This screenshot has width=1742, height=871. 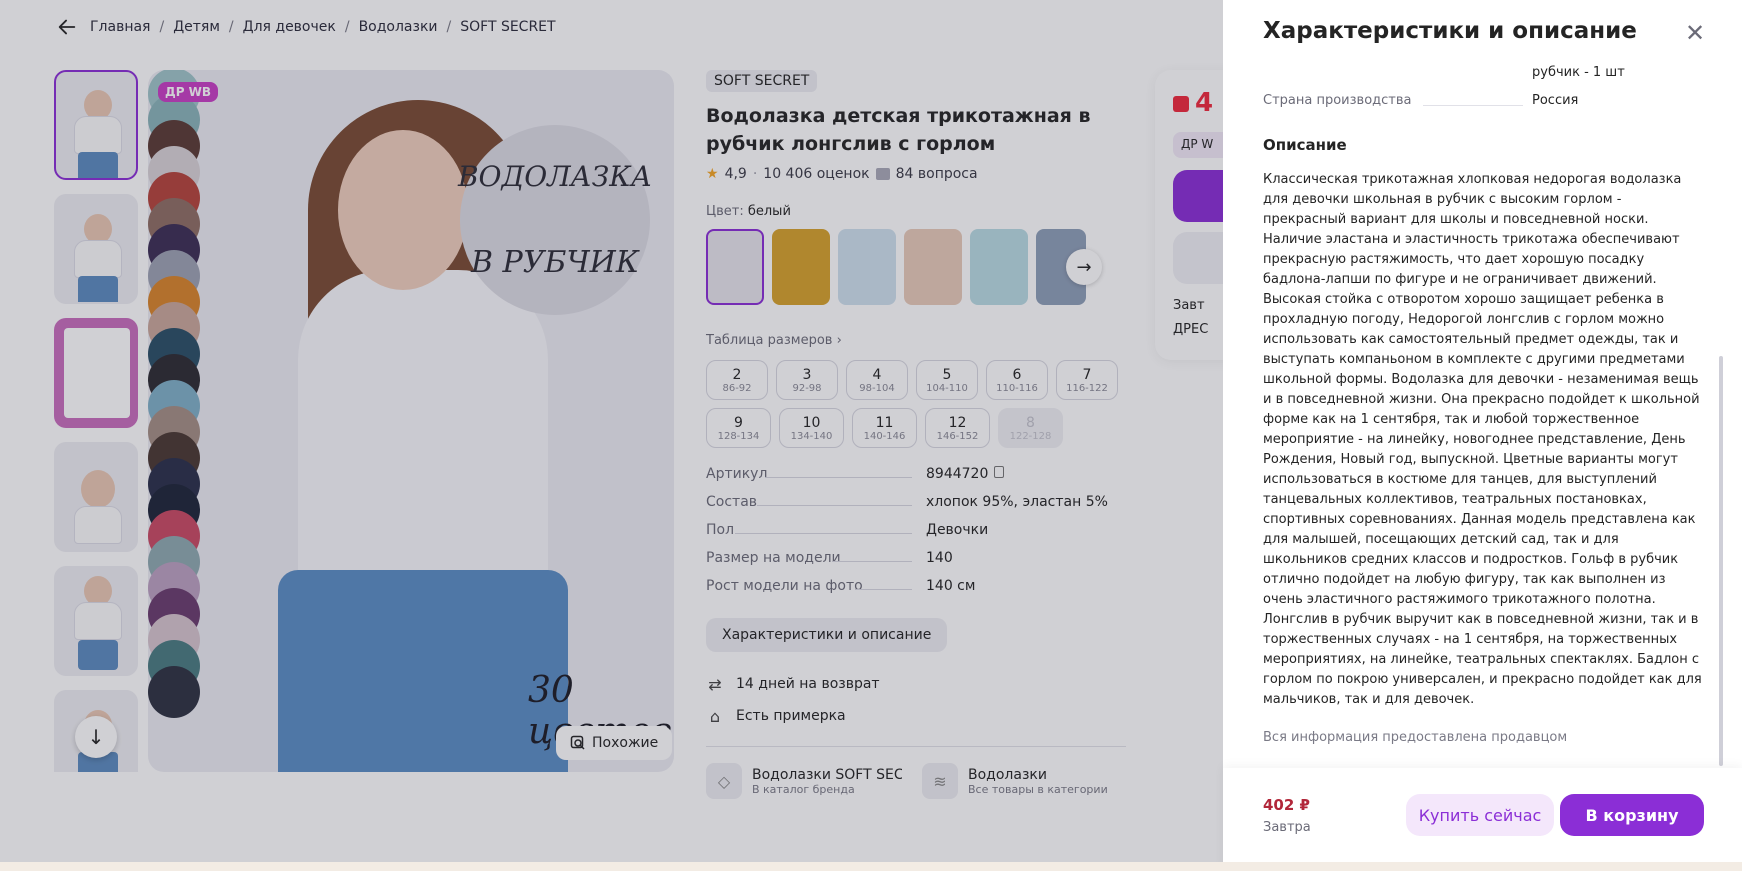 I want to click on equipment-value: рубчик - 1 шт, so click(x=1578, y=72).